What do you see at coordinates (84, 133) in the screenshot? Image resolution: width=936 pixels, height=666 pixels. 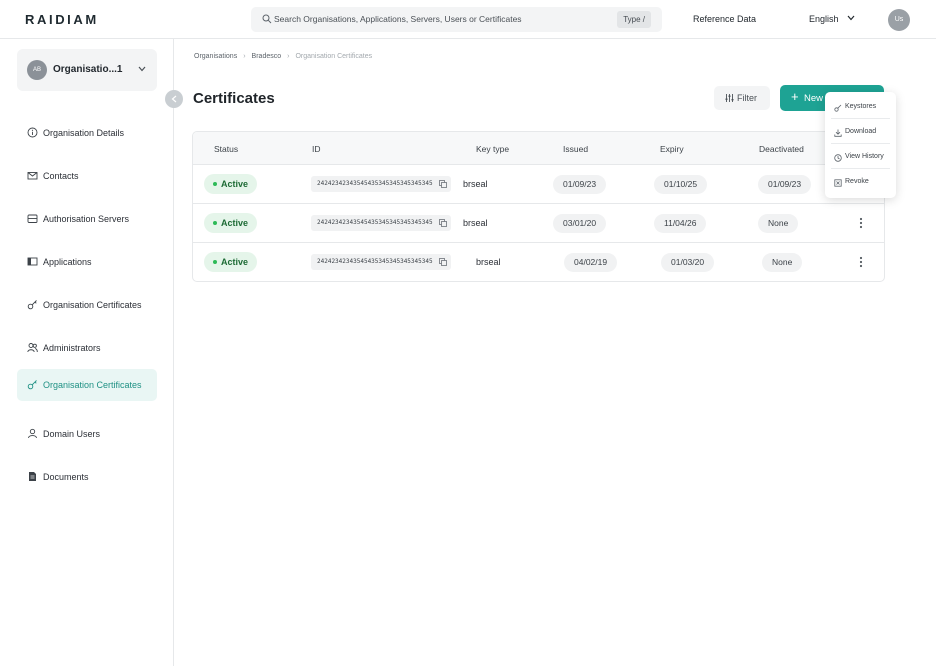 I see `sidebar-item-label: Organisation Details` at bounding box center [84, 133].